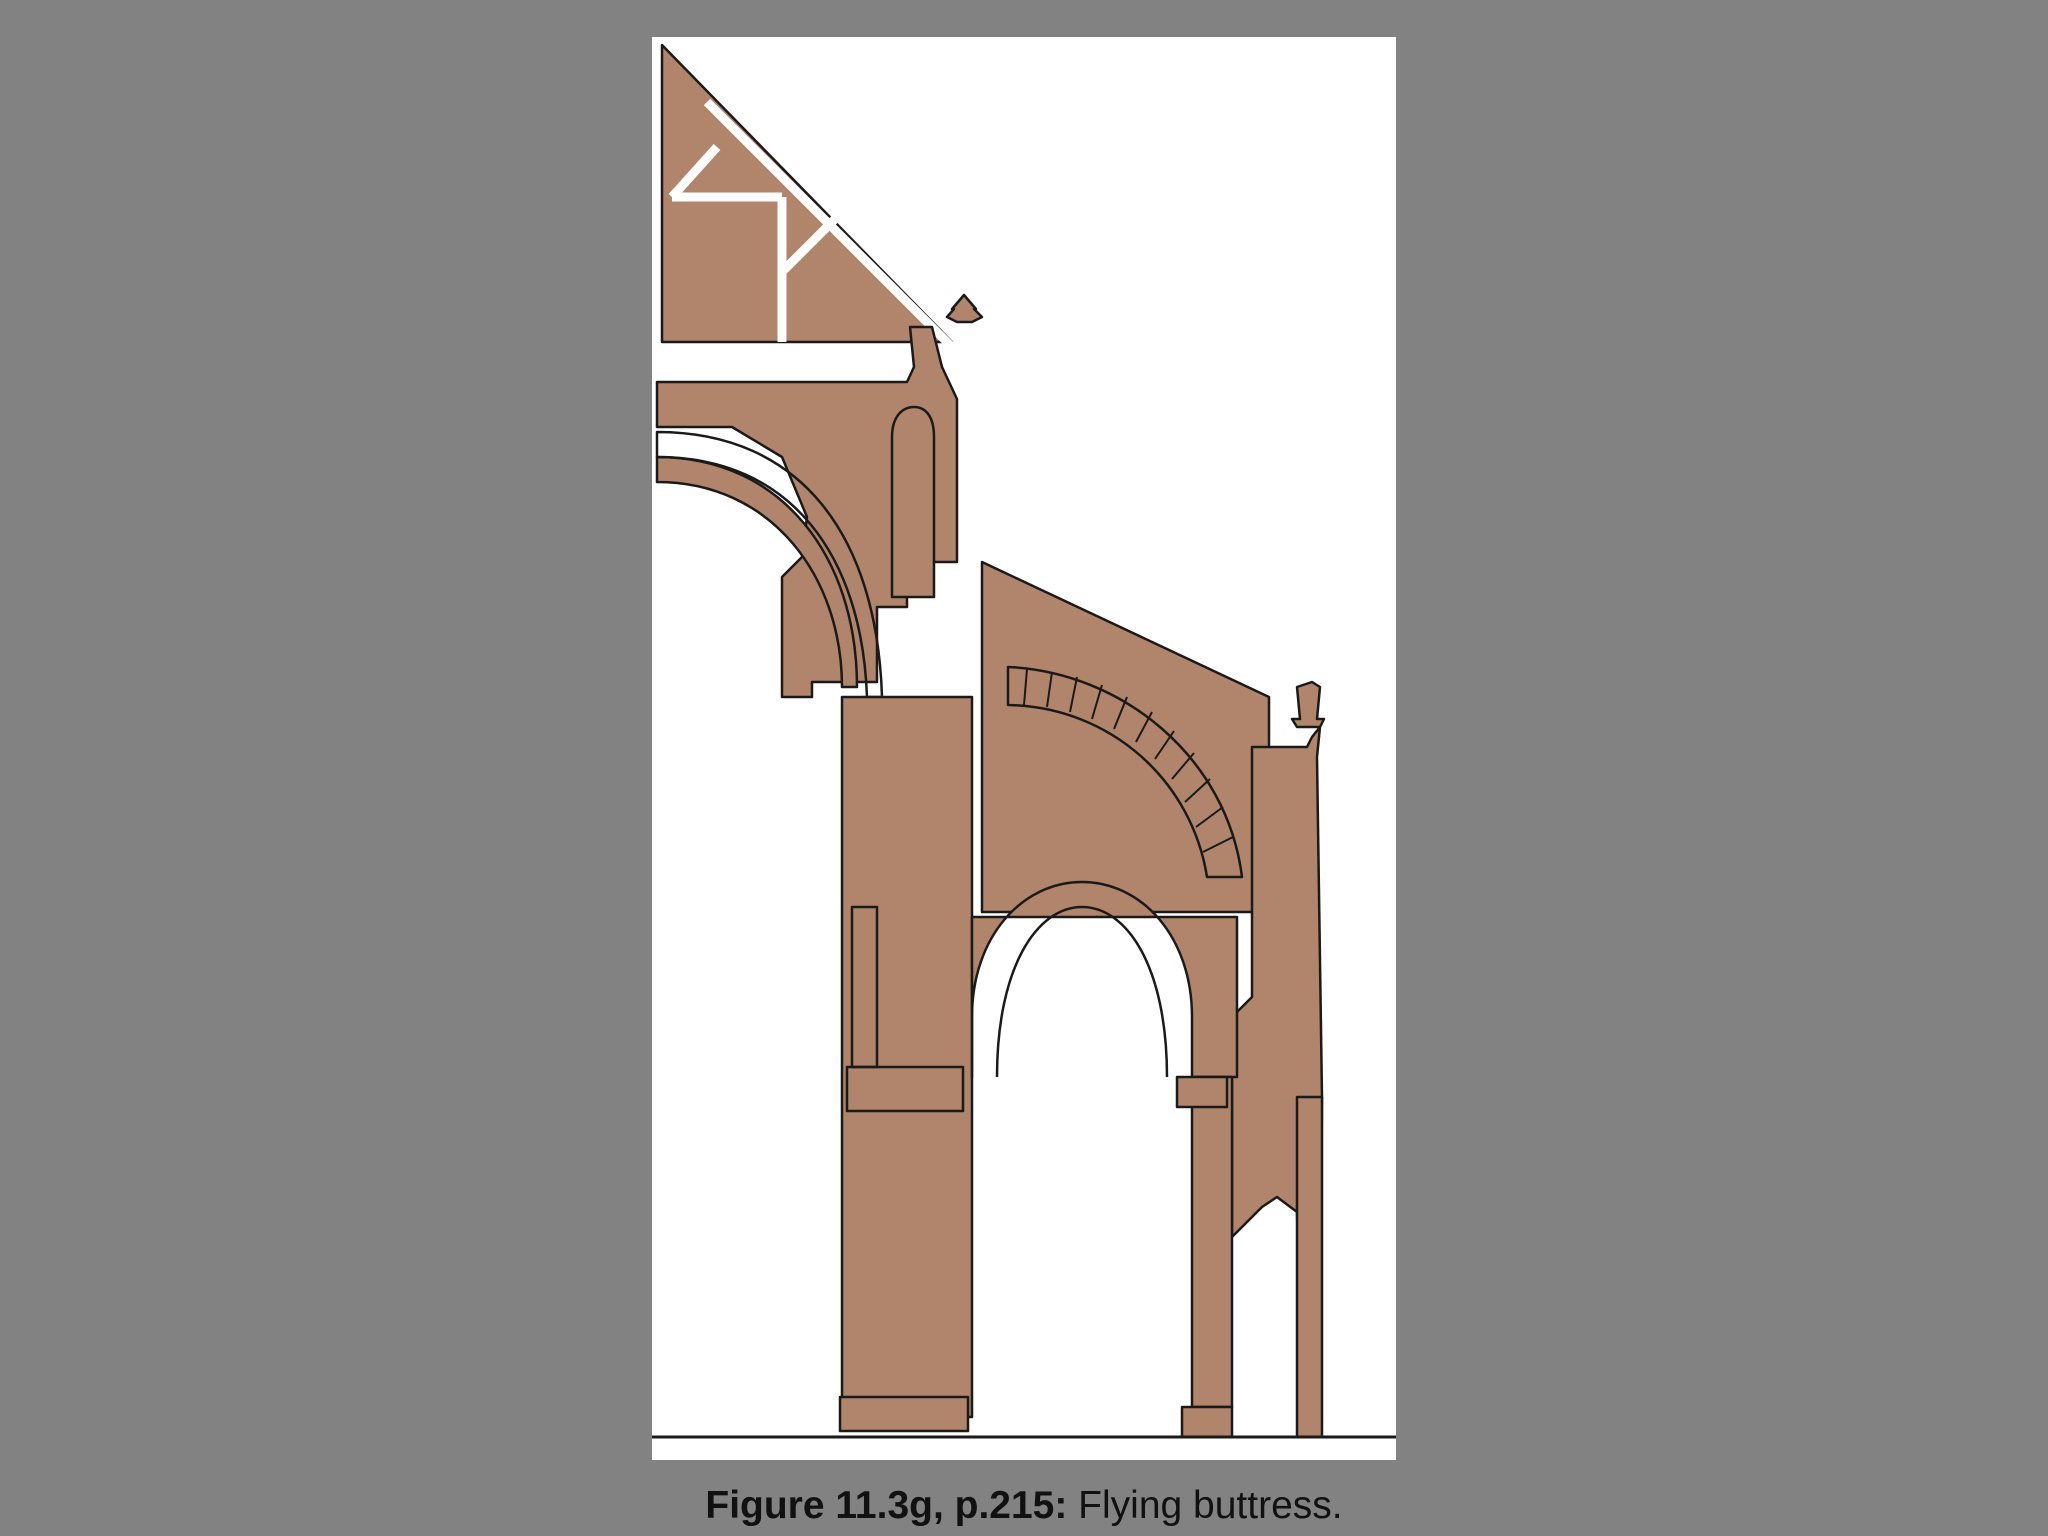  Describe the element at coordinates (1205, 1505) in the screenshot. I see `caption-text: Flying buttress.` at that location.